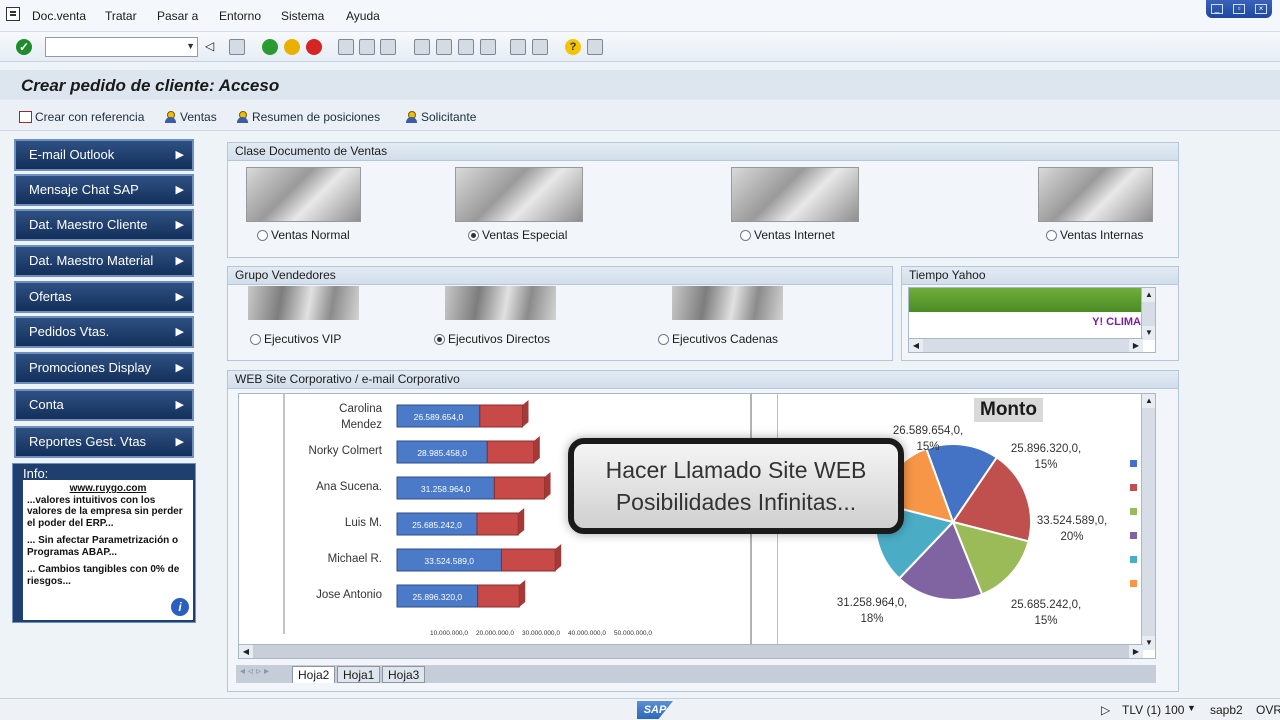  What do you see at coordinates (794, 235) in the screenshot?
I see `radio-label: Ventas Internet` at bounding box center [794, 235].